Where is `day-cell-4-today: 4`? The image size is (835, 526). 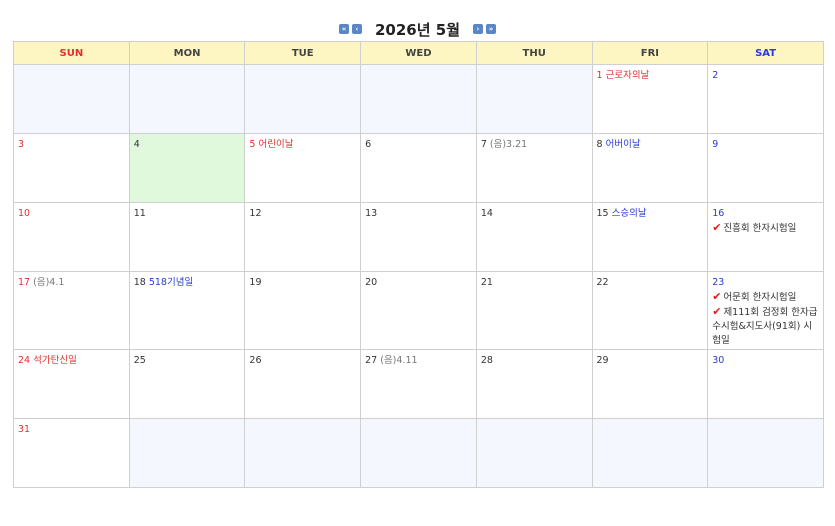
day-cell-4-today: 4 is located at coordinates (187, 168).